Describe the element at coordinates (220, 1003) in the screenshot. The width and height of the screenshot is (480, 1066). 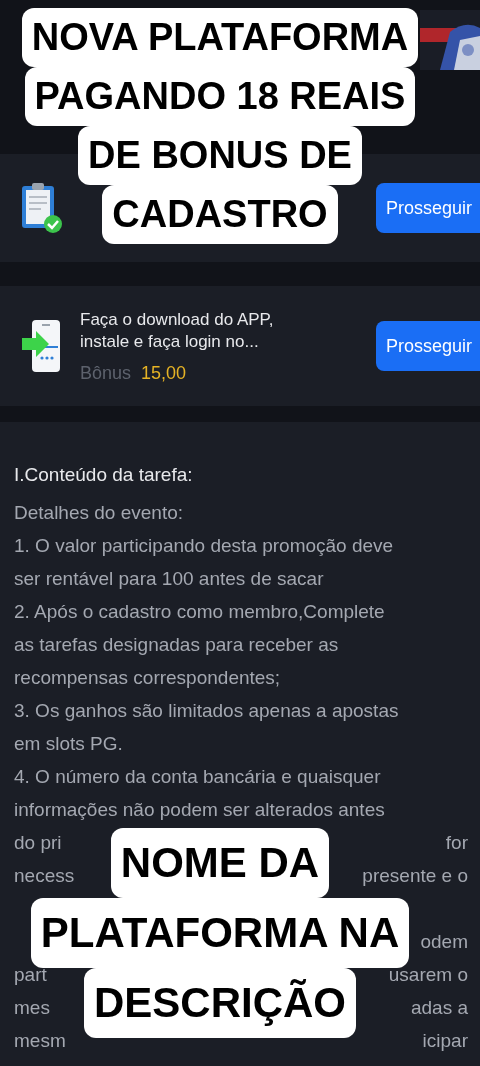
I see `caption-text: DESCRIÇÃO` at that location.